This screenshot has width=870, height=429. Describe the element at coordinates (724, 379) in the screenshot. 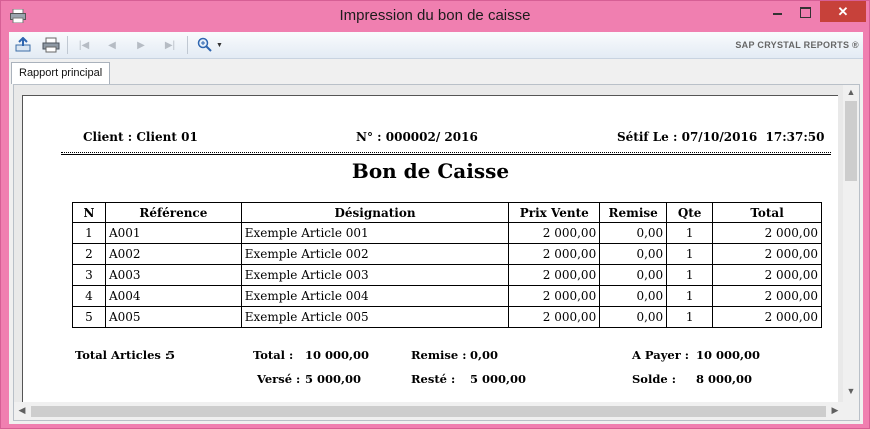

I see `solde-value: 8 000,00` at that location.